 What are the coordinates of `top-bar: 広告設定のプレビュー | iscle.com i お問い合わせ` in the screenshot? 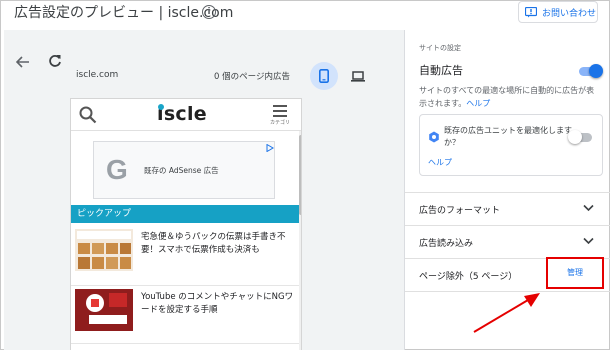 It's located at (305, 12).